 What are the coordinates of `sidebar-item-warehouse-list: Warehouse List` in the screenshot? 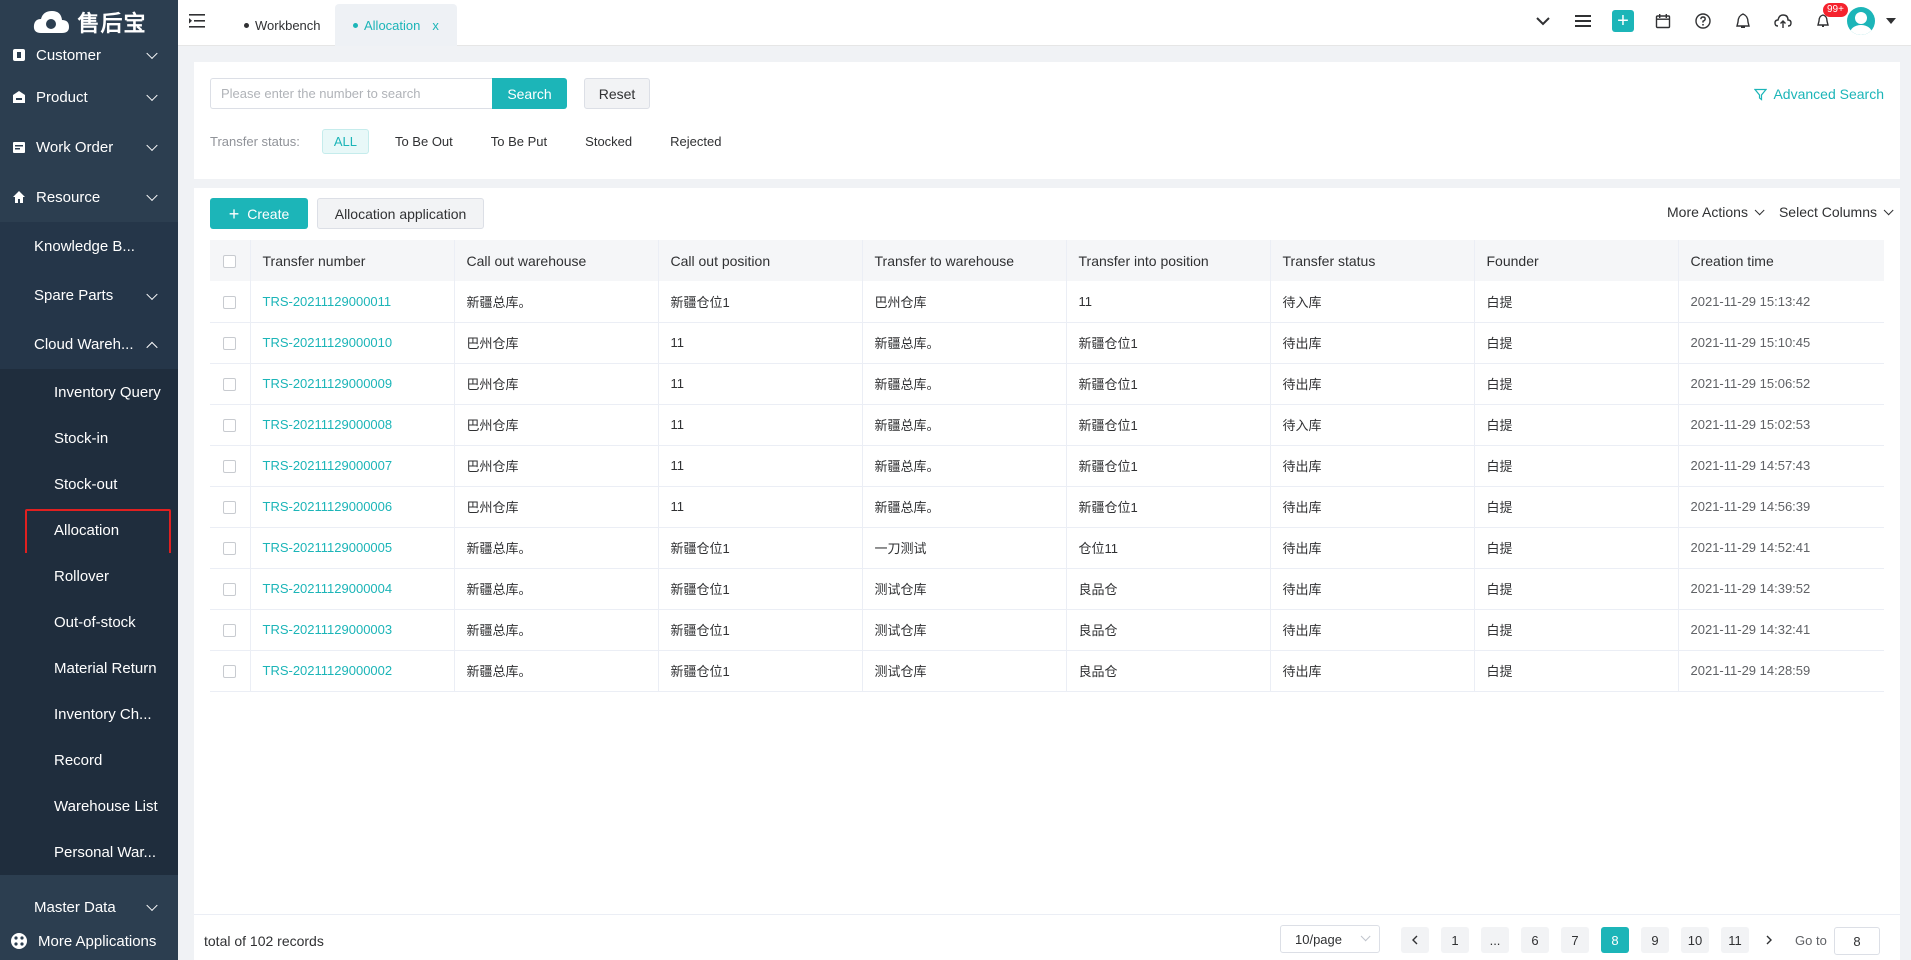 It's located at (89, 806).